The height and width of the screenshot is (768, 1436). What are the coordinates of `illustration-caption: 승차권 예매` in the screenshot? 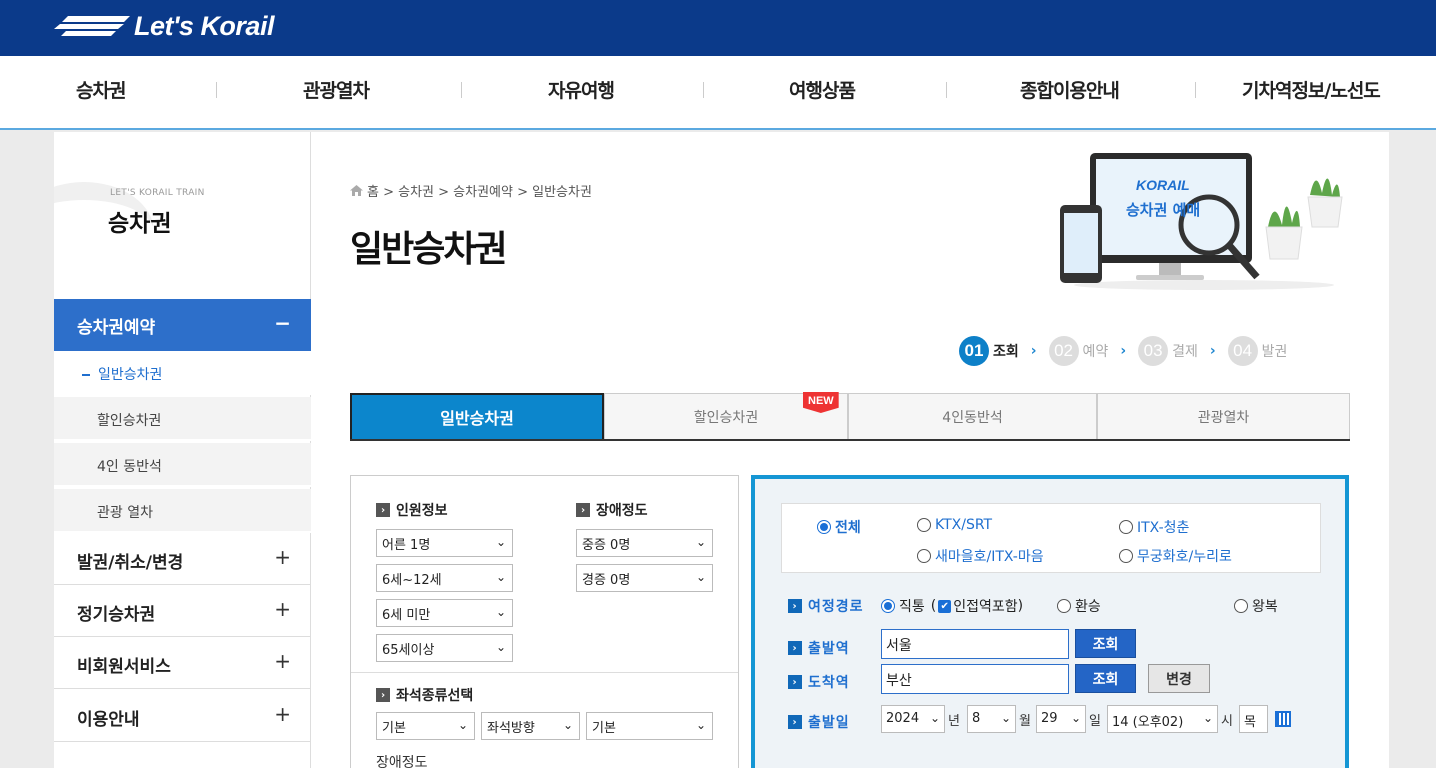 It's located at (1163, 210).